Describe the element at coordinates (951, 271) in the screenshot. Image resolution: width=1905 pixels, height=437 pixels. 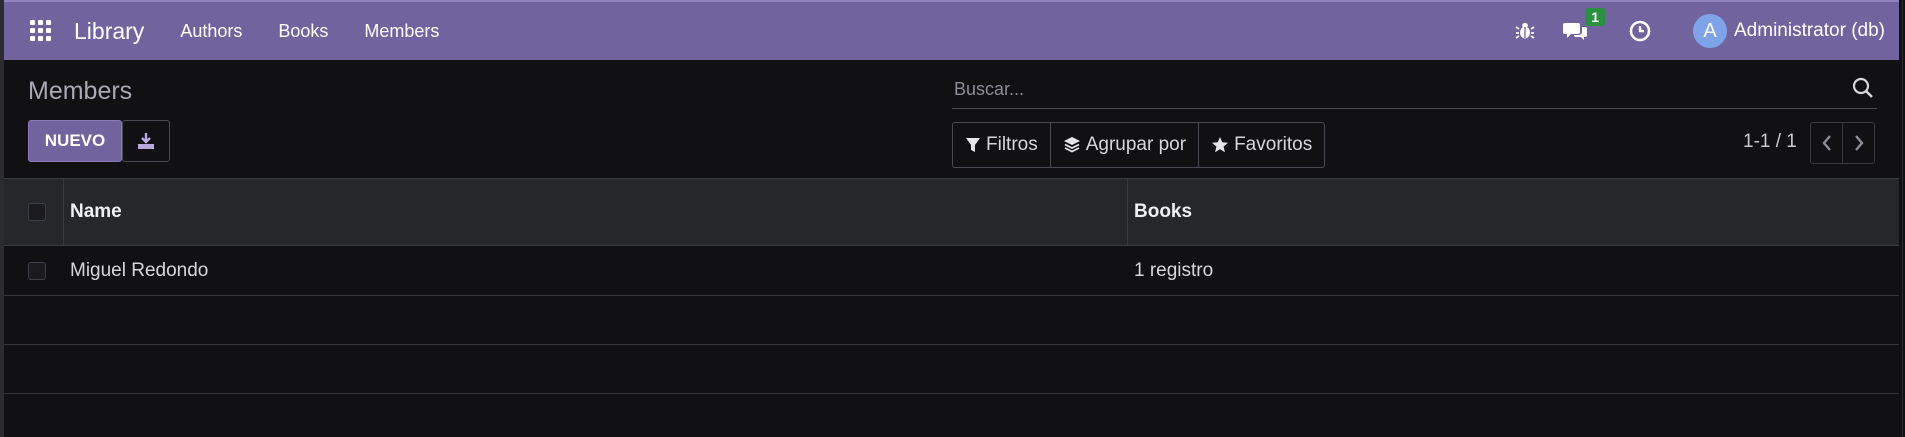
I see `table-row: Miguel Redondo 1 registro` at that location.